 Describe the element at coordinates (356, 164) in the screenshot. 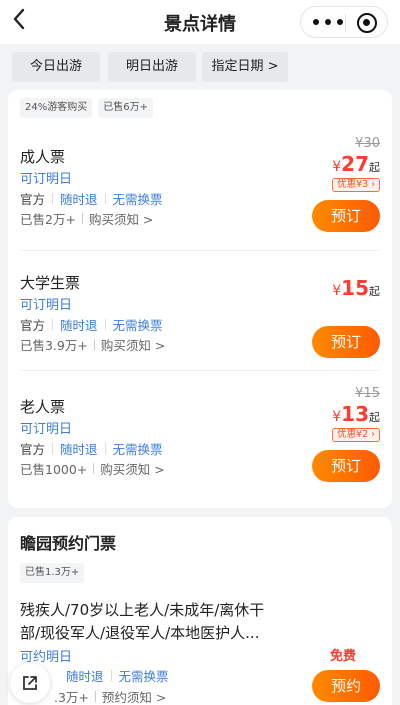

I see `current-price: ¥27起` at that location.